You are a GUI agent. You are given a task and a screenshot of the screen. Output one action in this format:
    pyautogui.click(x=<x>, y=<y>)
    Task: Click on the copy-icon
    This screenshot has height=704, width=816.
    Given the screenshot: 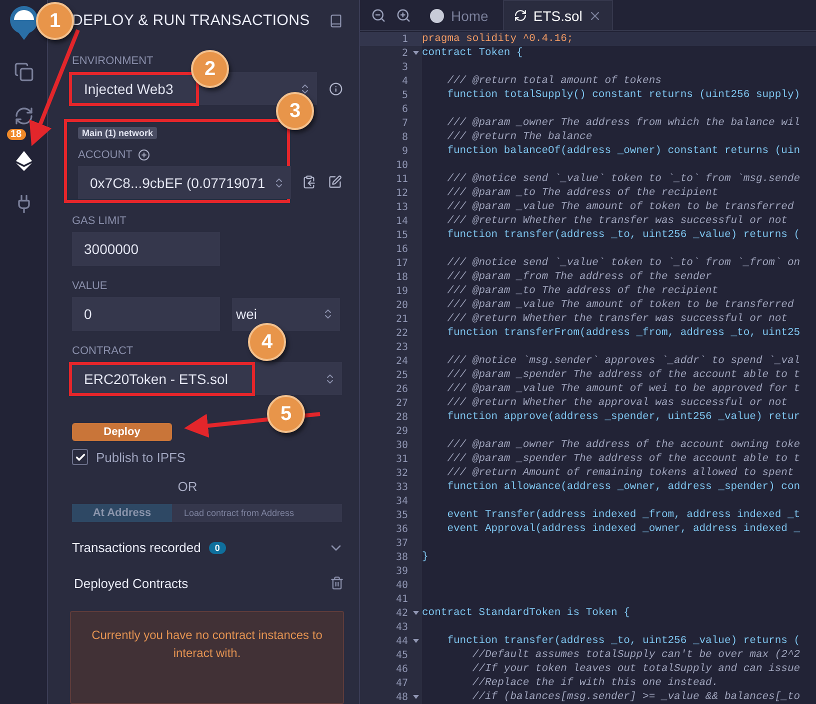 What is the action you would take?
    pyautogui.click(x=309, y=182)
    